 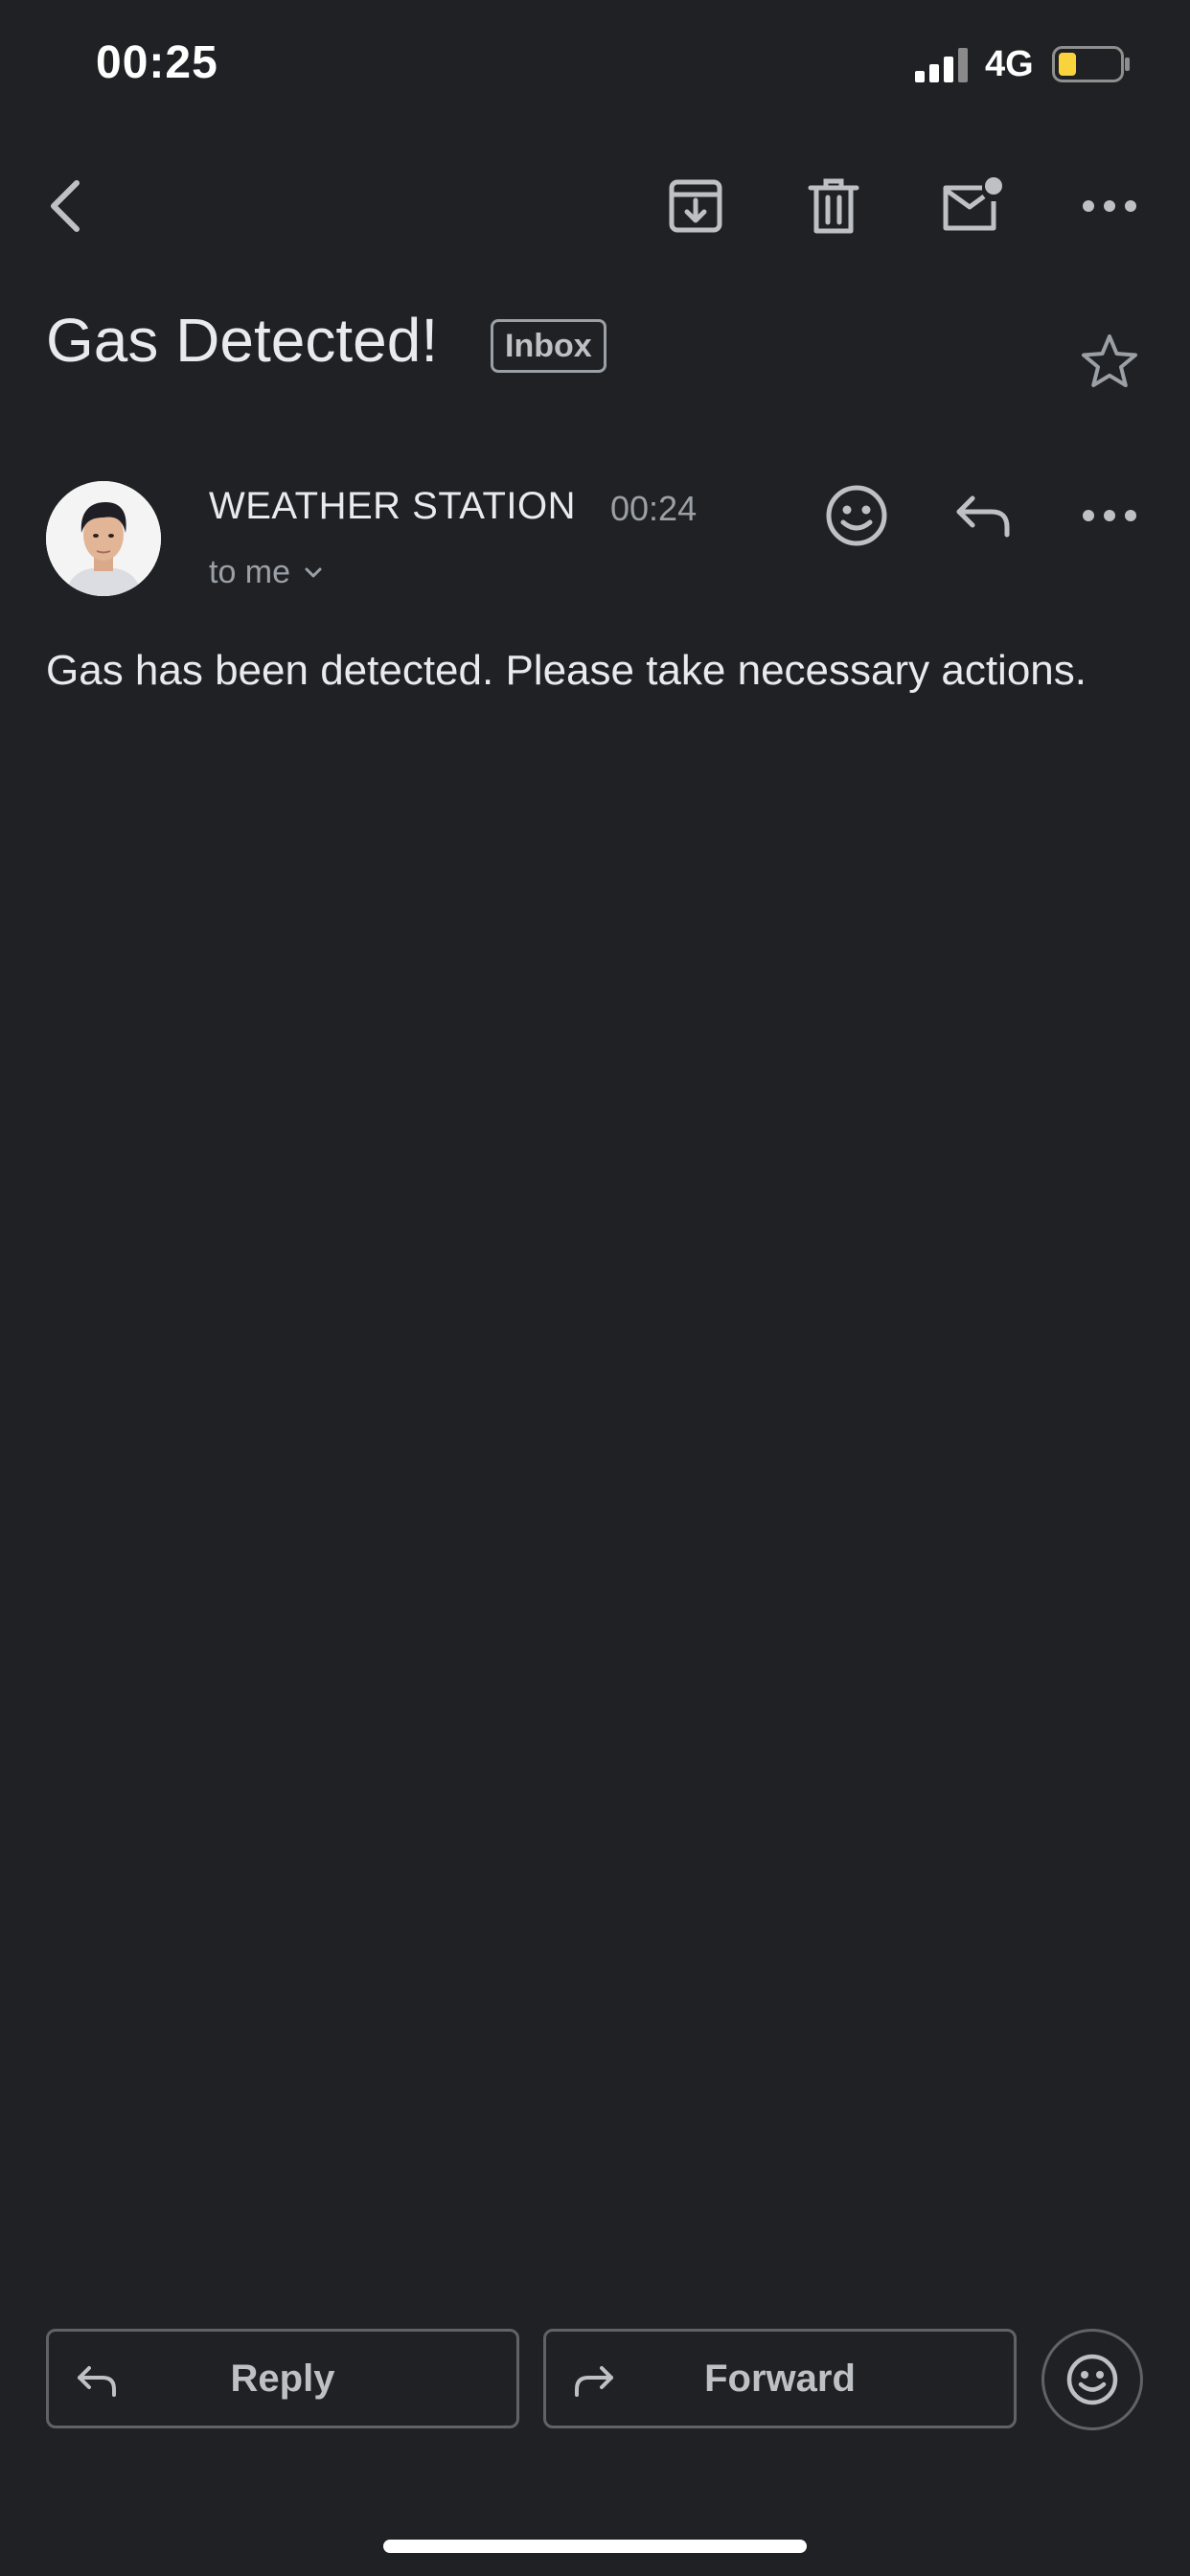 I want to click on more-options-button, so click(x=1109, y=206).